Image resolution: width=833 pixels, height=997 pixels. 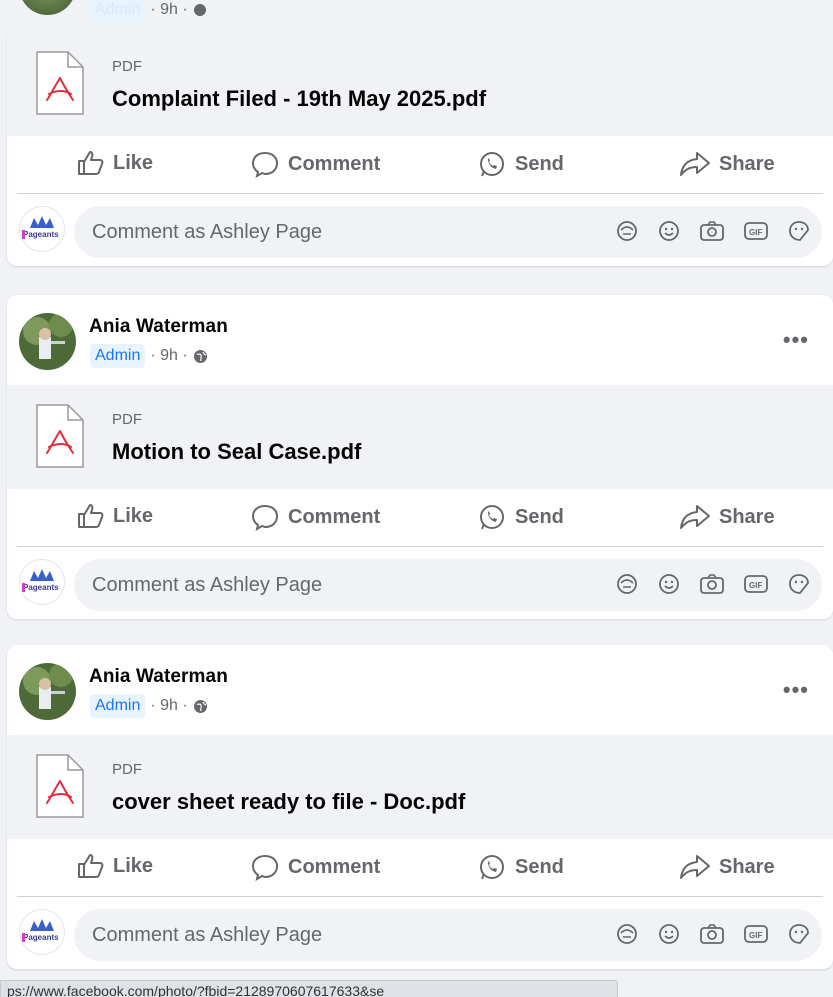 I want to click on file-name: cover sheet ready to file - Doc.pdf, so click(x=288, y=802).